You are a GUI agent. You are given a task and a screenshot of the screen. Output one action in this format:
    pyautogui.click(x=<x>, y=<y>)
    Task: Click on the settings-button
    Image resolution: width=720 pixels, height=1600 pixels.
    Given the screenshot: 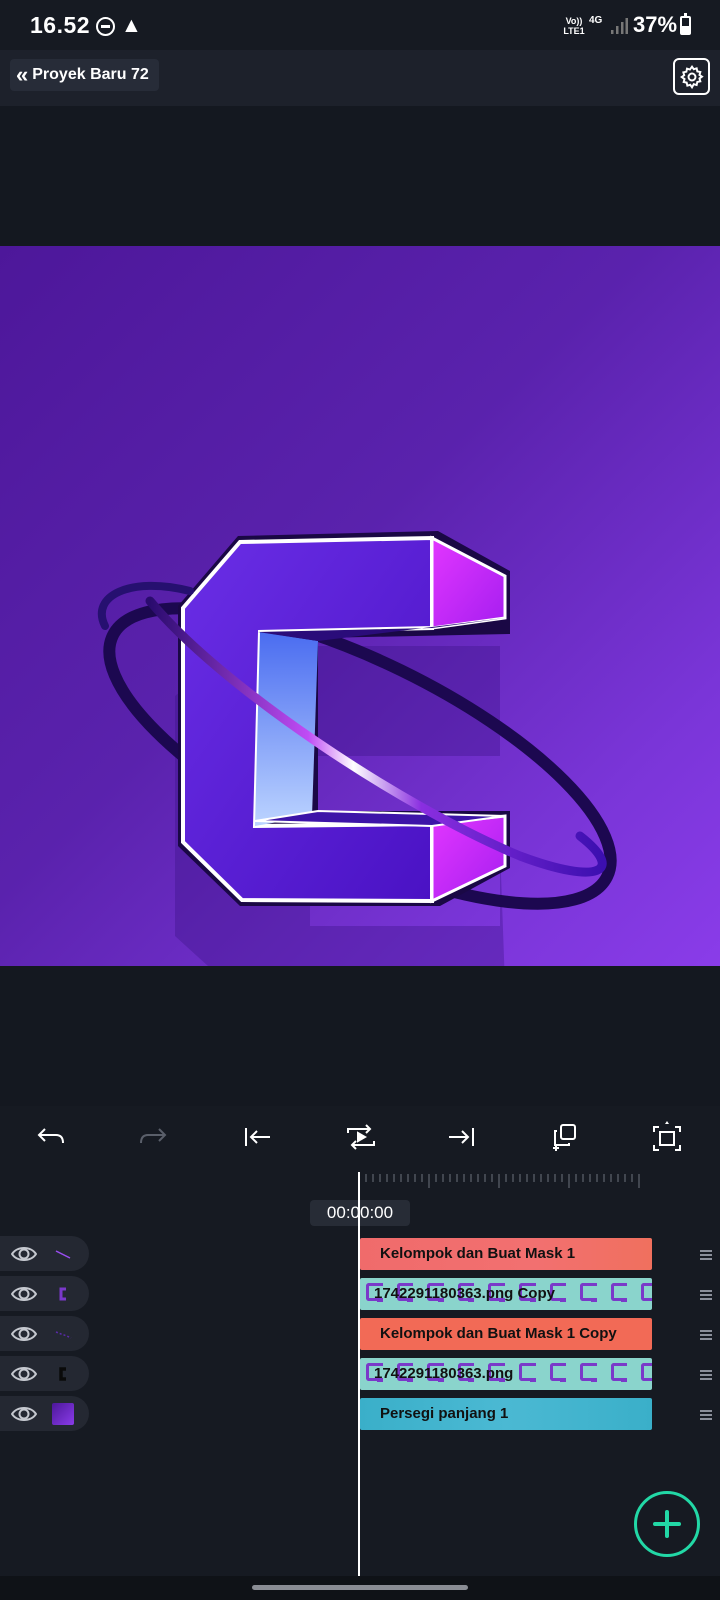 What is the action you would take?
    pyautogui.click(x=691, y=76)
    